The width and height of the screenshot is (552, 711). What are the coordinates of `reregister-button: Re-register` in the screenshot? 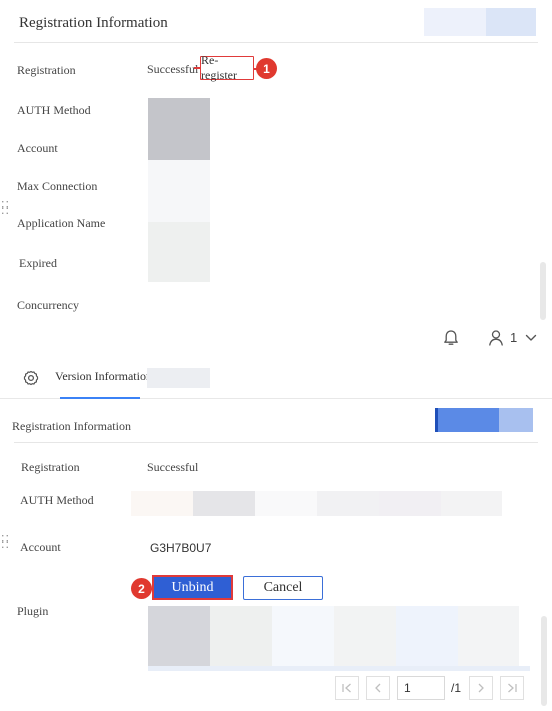 It's located at (227, 67).